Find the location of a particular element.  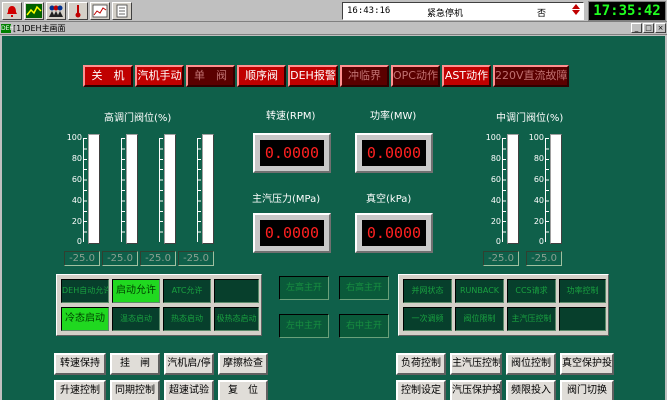

status-primary-freq: 一次调频 is located at coordinates (427, 319).